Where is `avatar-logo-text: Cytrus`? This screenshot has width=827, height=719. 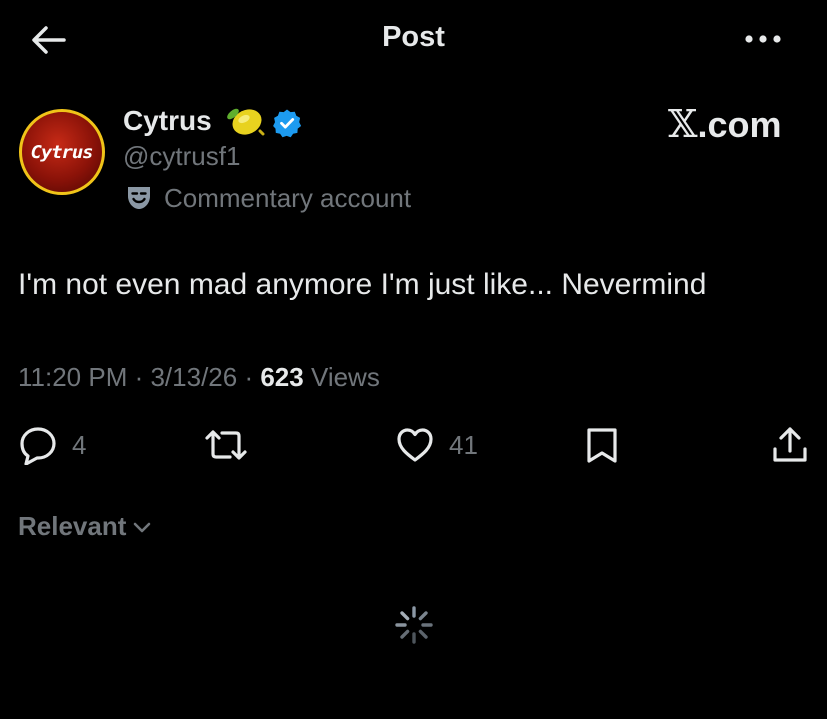 avatar-logo-text: Cytrus is located at coordinates (62, 152).